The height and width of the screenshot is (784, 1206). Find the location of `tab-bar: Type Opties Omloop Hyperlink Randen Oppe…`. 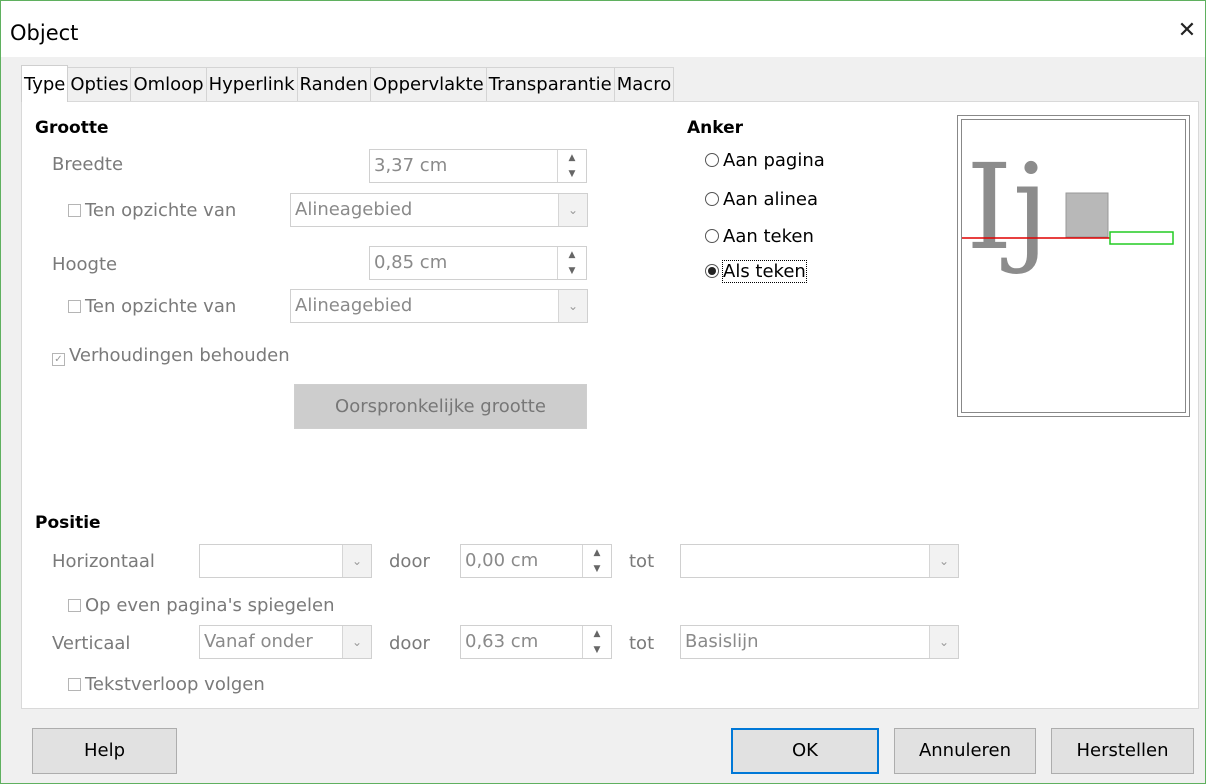

tab-bar: Type Opties Omloop Hyperlink Randen Oppe… is located at coordinates (348, 83).